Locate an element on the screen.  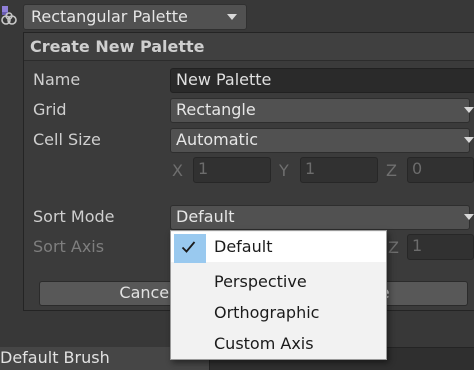
cell-size-label: Cell Size is located at coordinates (67, 139).